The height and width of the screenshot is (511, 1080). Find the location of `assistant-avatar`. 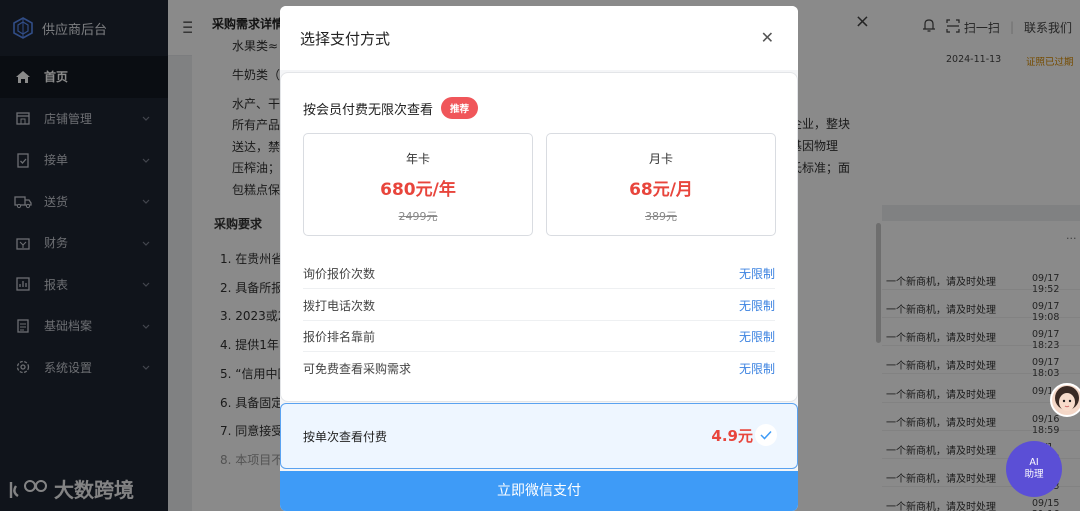

assistant-avatar is located at coordinates (1065, 400).